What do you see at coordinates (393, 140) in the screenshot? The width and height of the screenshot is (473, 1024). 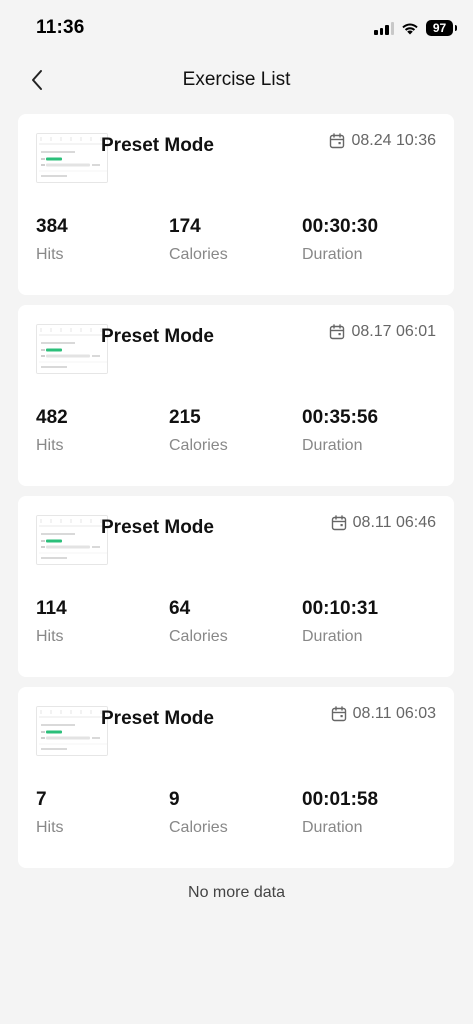 I see `record-date-text: 08.24 10:36` at bounding box center [393, 140].